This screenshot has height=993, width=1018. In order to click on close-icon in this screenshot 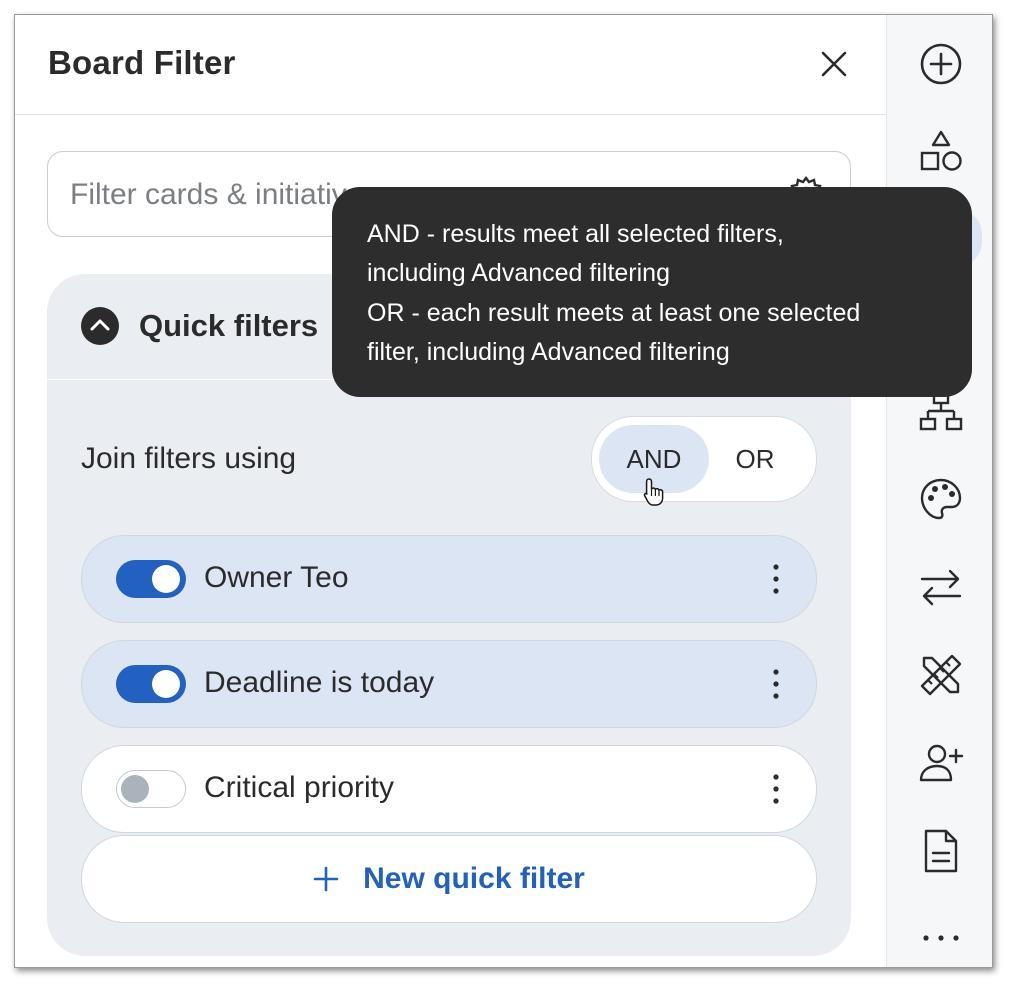, I will do `click(834, 64)`.